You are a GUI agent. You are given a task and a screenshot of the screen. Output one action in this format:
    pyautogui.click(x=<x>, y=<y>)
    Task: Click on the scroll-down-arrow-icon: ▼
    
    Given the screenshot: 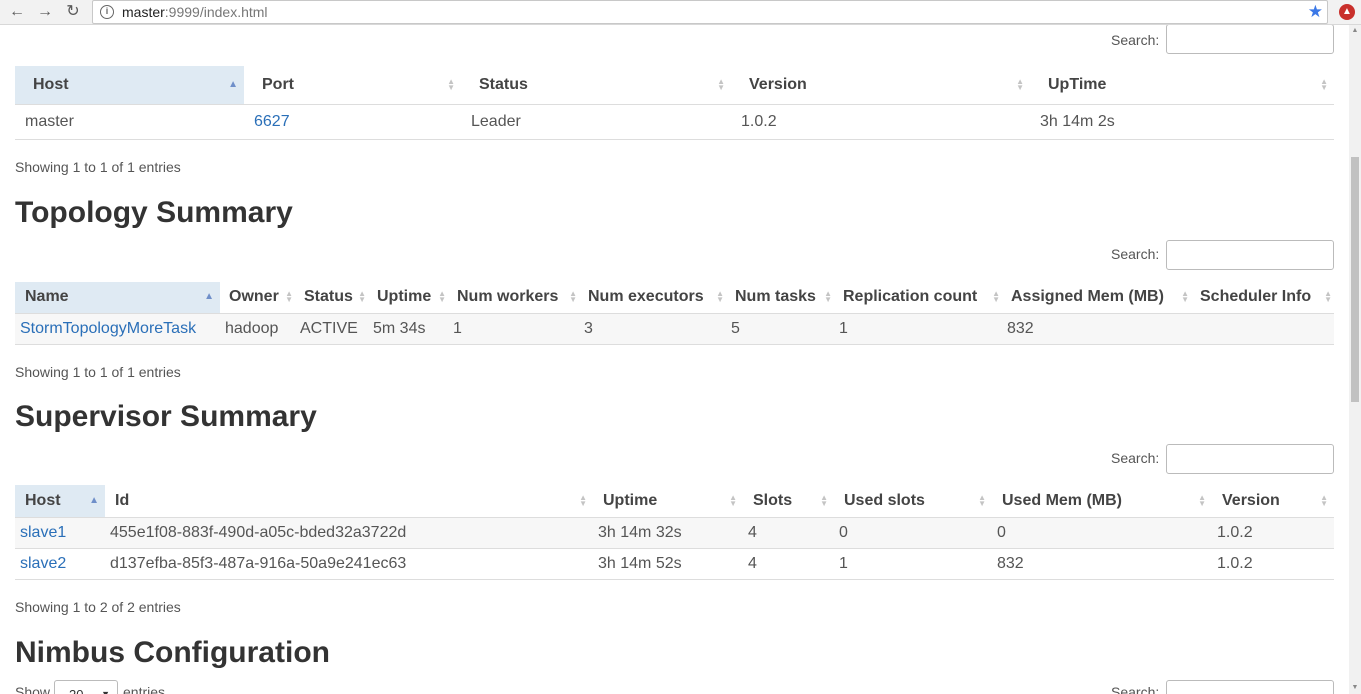 What is the action you would take?
    pyautogui.click(x=1355, y=688)
    